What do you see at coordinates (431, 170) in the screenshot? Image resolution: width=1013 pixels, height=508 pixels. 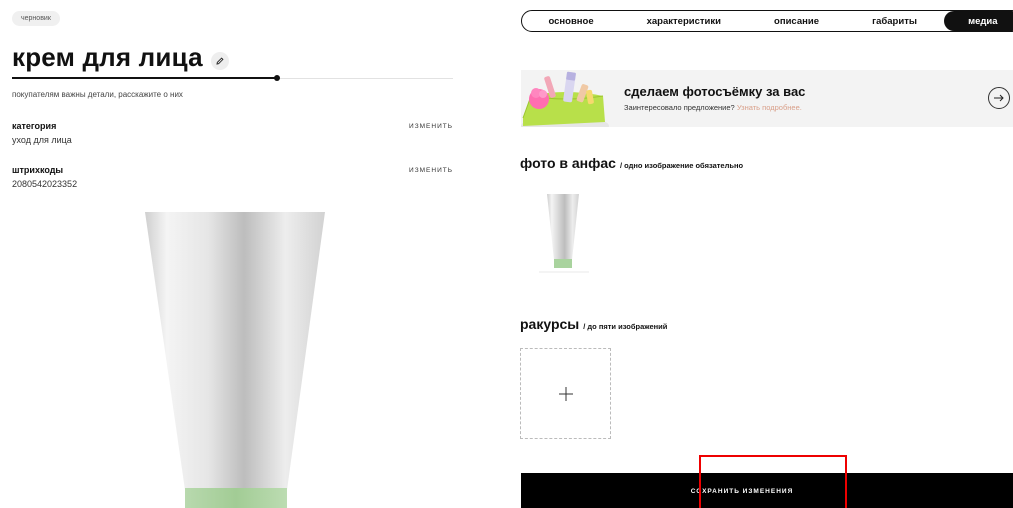 I see `change-barcodes-button: изменить` at bounding box center [431, 170].